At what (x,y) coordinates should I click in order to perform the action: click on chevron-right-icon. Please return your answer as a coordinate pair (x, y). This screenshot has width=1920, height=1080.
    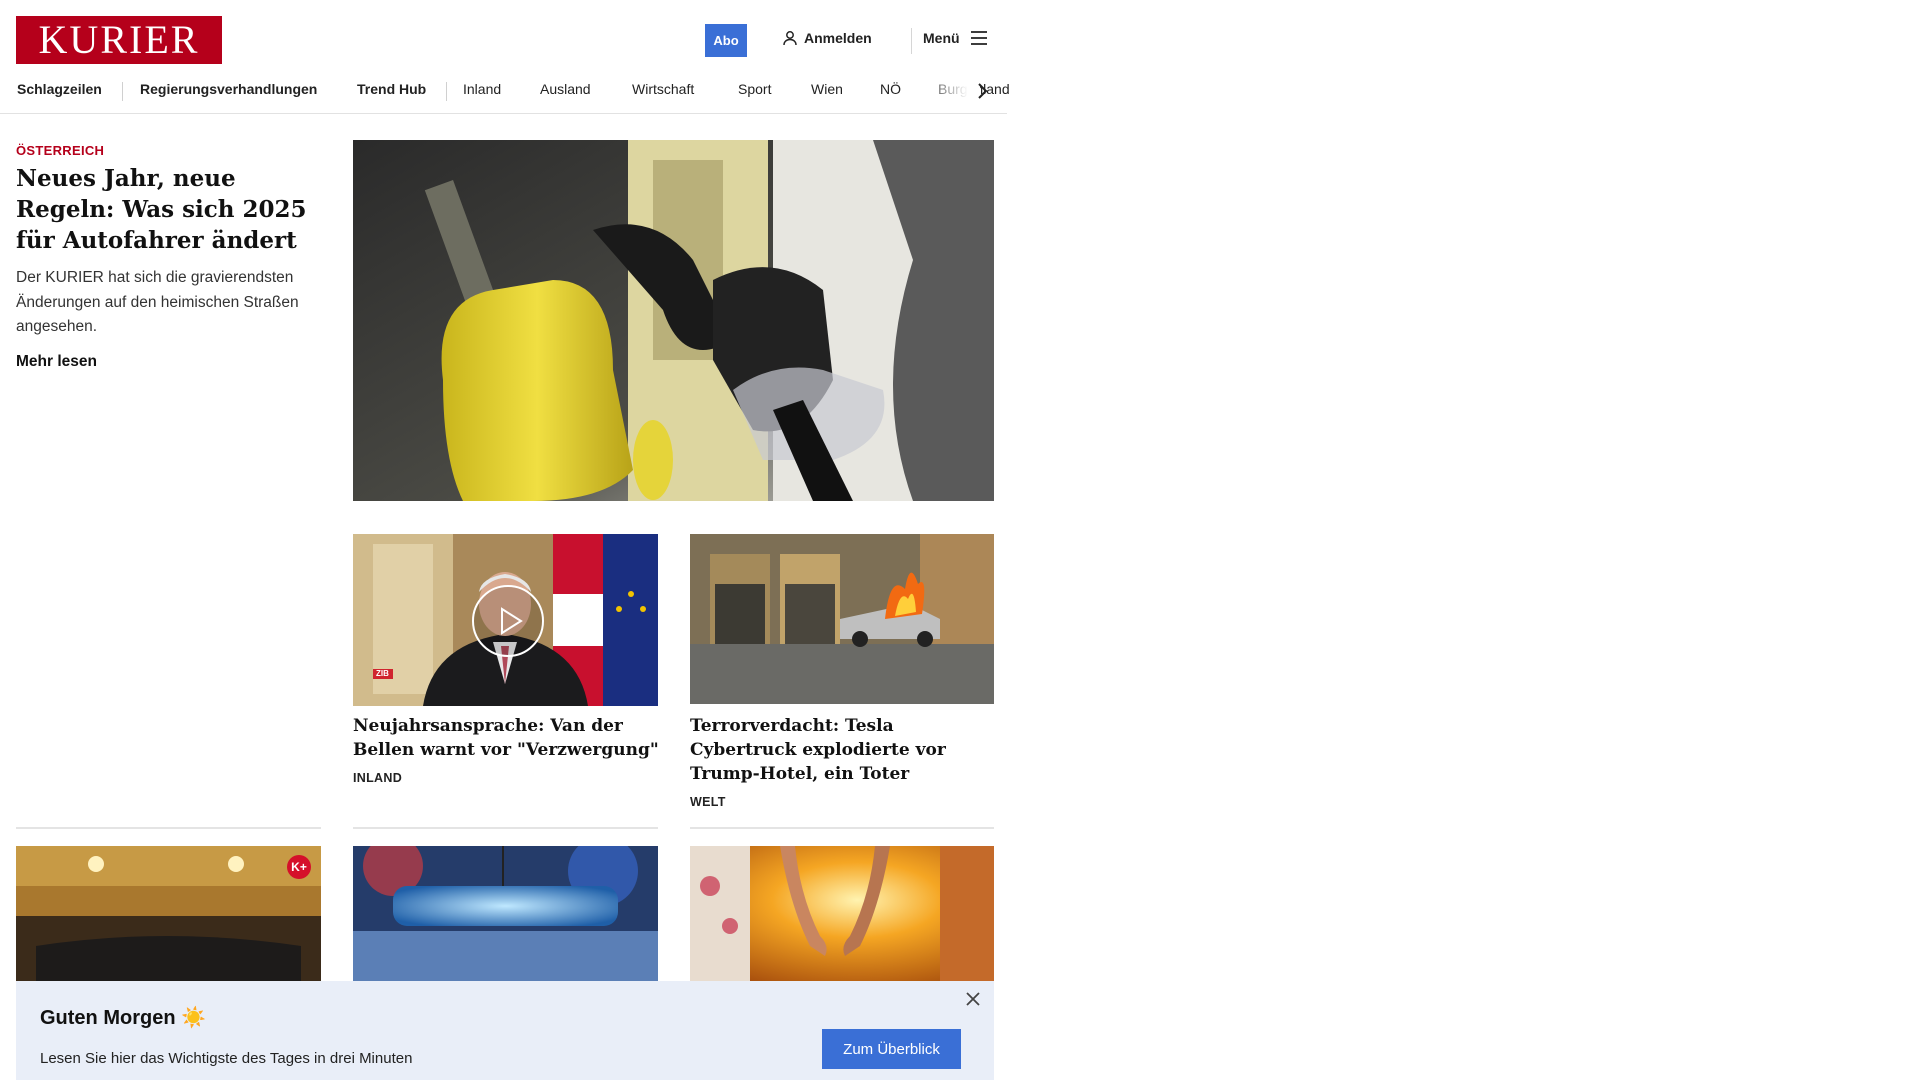
    Looking at the image, I should click on (982, 91).